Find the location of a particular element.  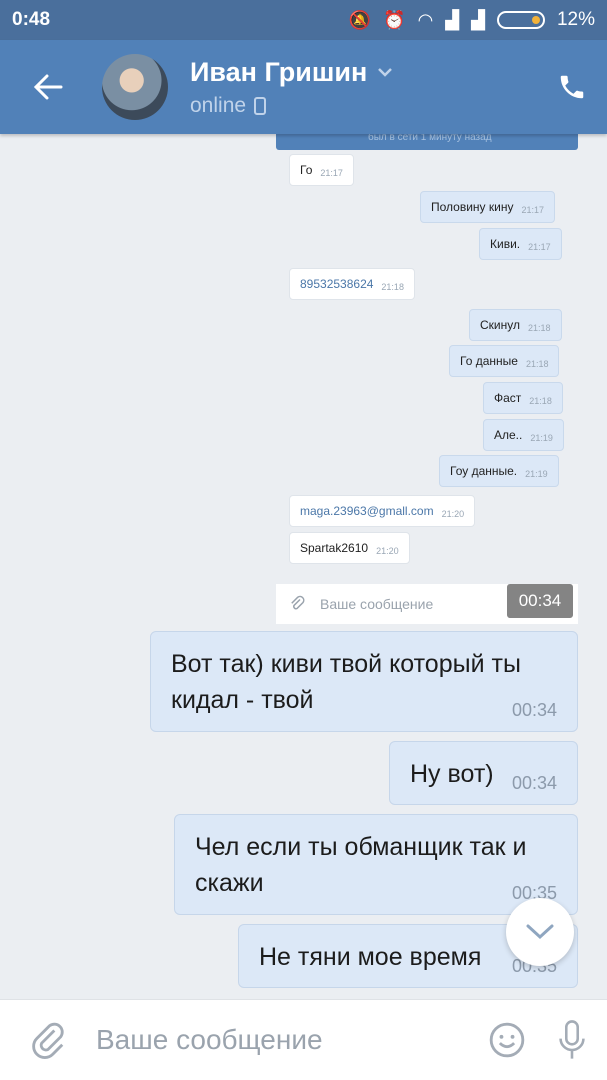

embedded-message: Киви. 21:17 is located at coordinates (520, 244).